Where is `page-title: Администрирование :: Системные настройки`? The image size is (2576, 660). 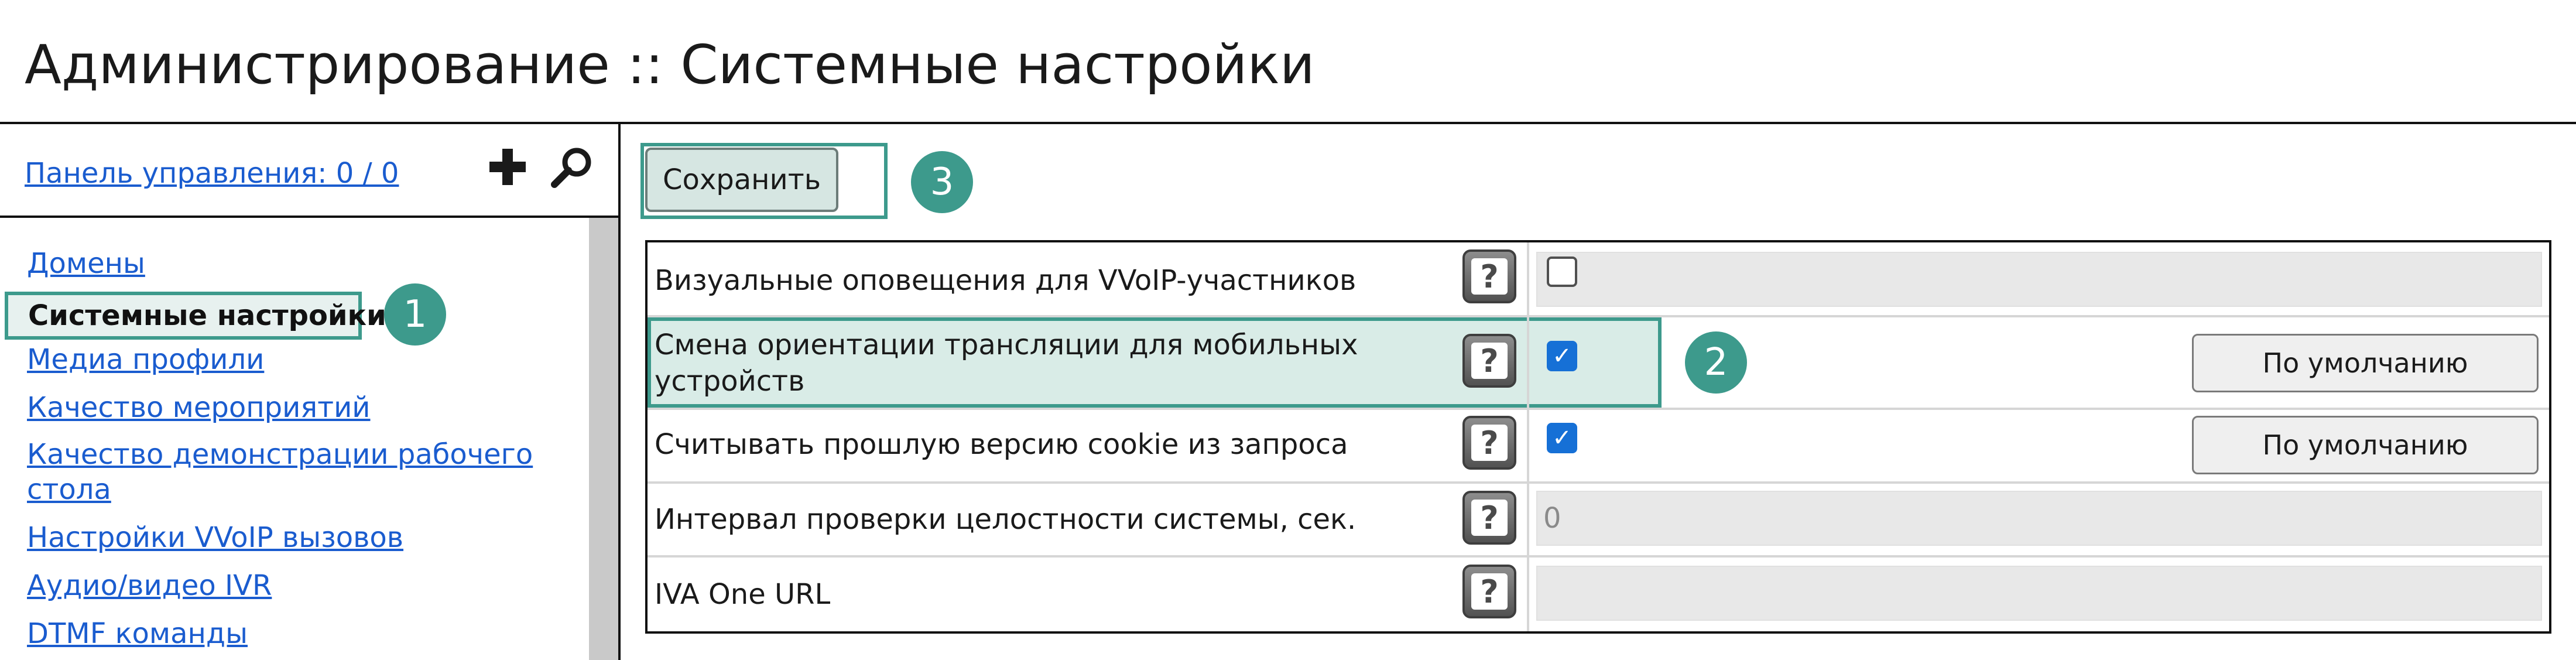
page-title: Администрирование :: Системные настройки is located at coordinates (670, 64).